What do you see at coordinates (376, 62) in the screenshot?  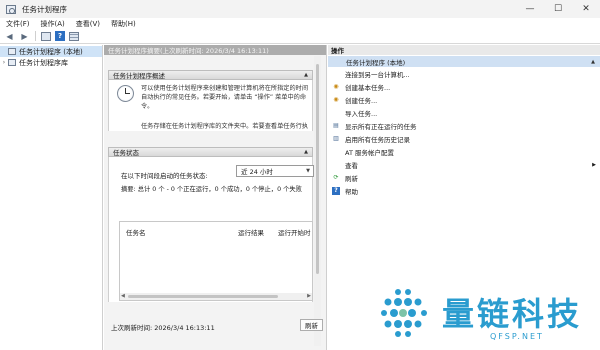 I see `group-label: 任务计划程序 (本地)` at bounding box center [376, 62].